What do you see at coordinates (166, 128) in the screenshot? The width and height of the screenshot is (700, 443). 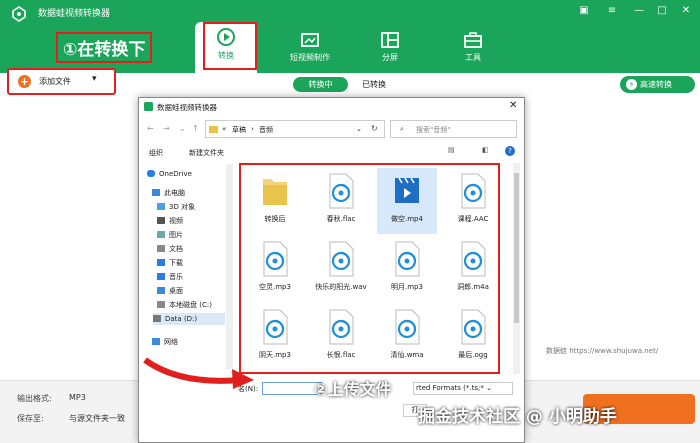 I see `forward-icon: →` at bounding box center [166, 128].